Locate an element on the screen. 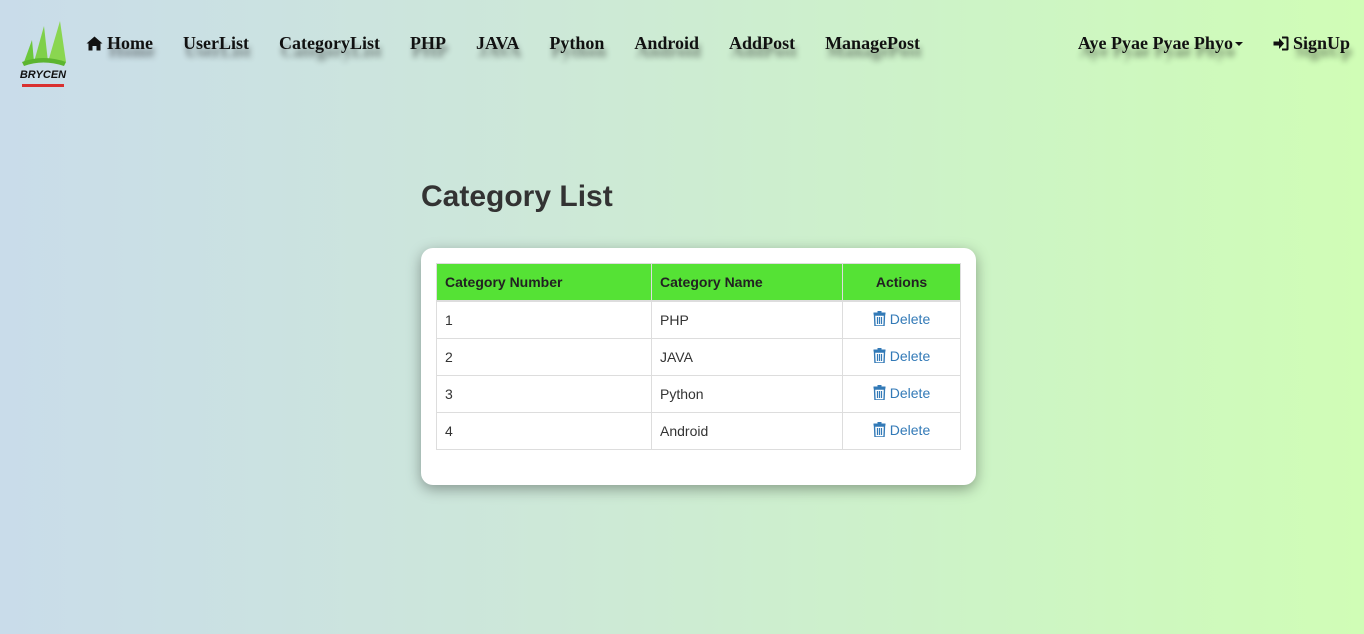 The width and height of the screenshot is (1364, 634). nav-signup: SignUp is located at coordinates (1311, 43).